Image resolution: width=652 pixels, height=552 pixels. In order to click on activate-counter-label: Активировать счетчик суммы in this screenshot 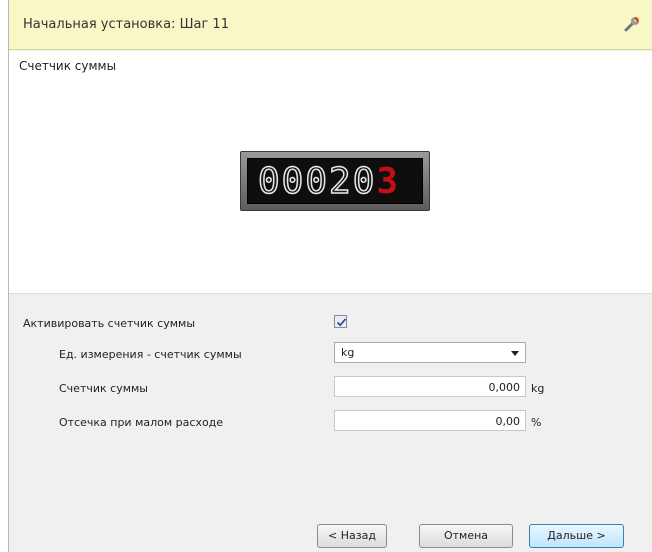, I will do `click(109, 323)`.